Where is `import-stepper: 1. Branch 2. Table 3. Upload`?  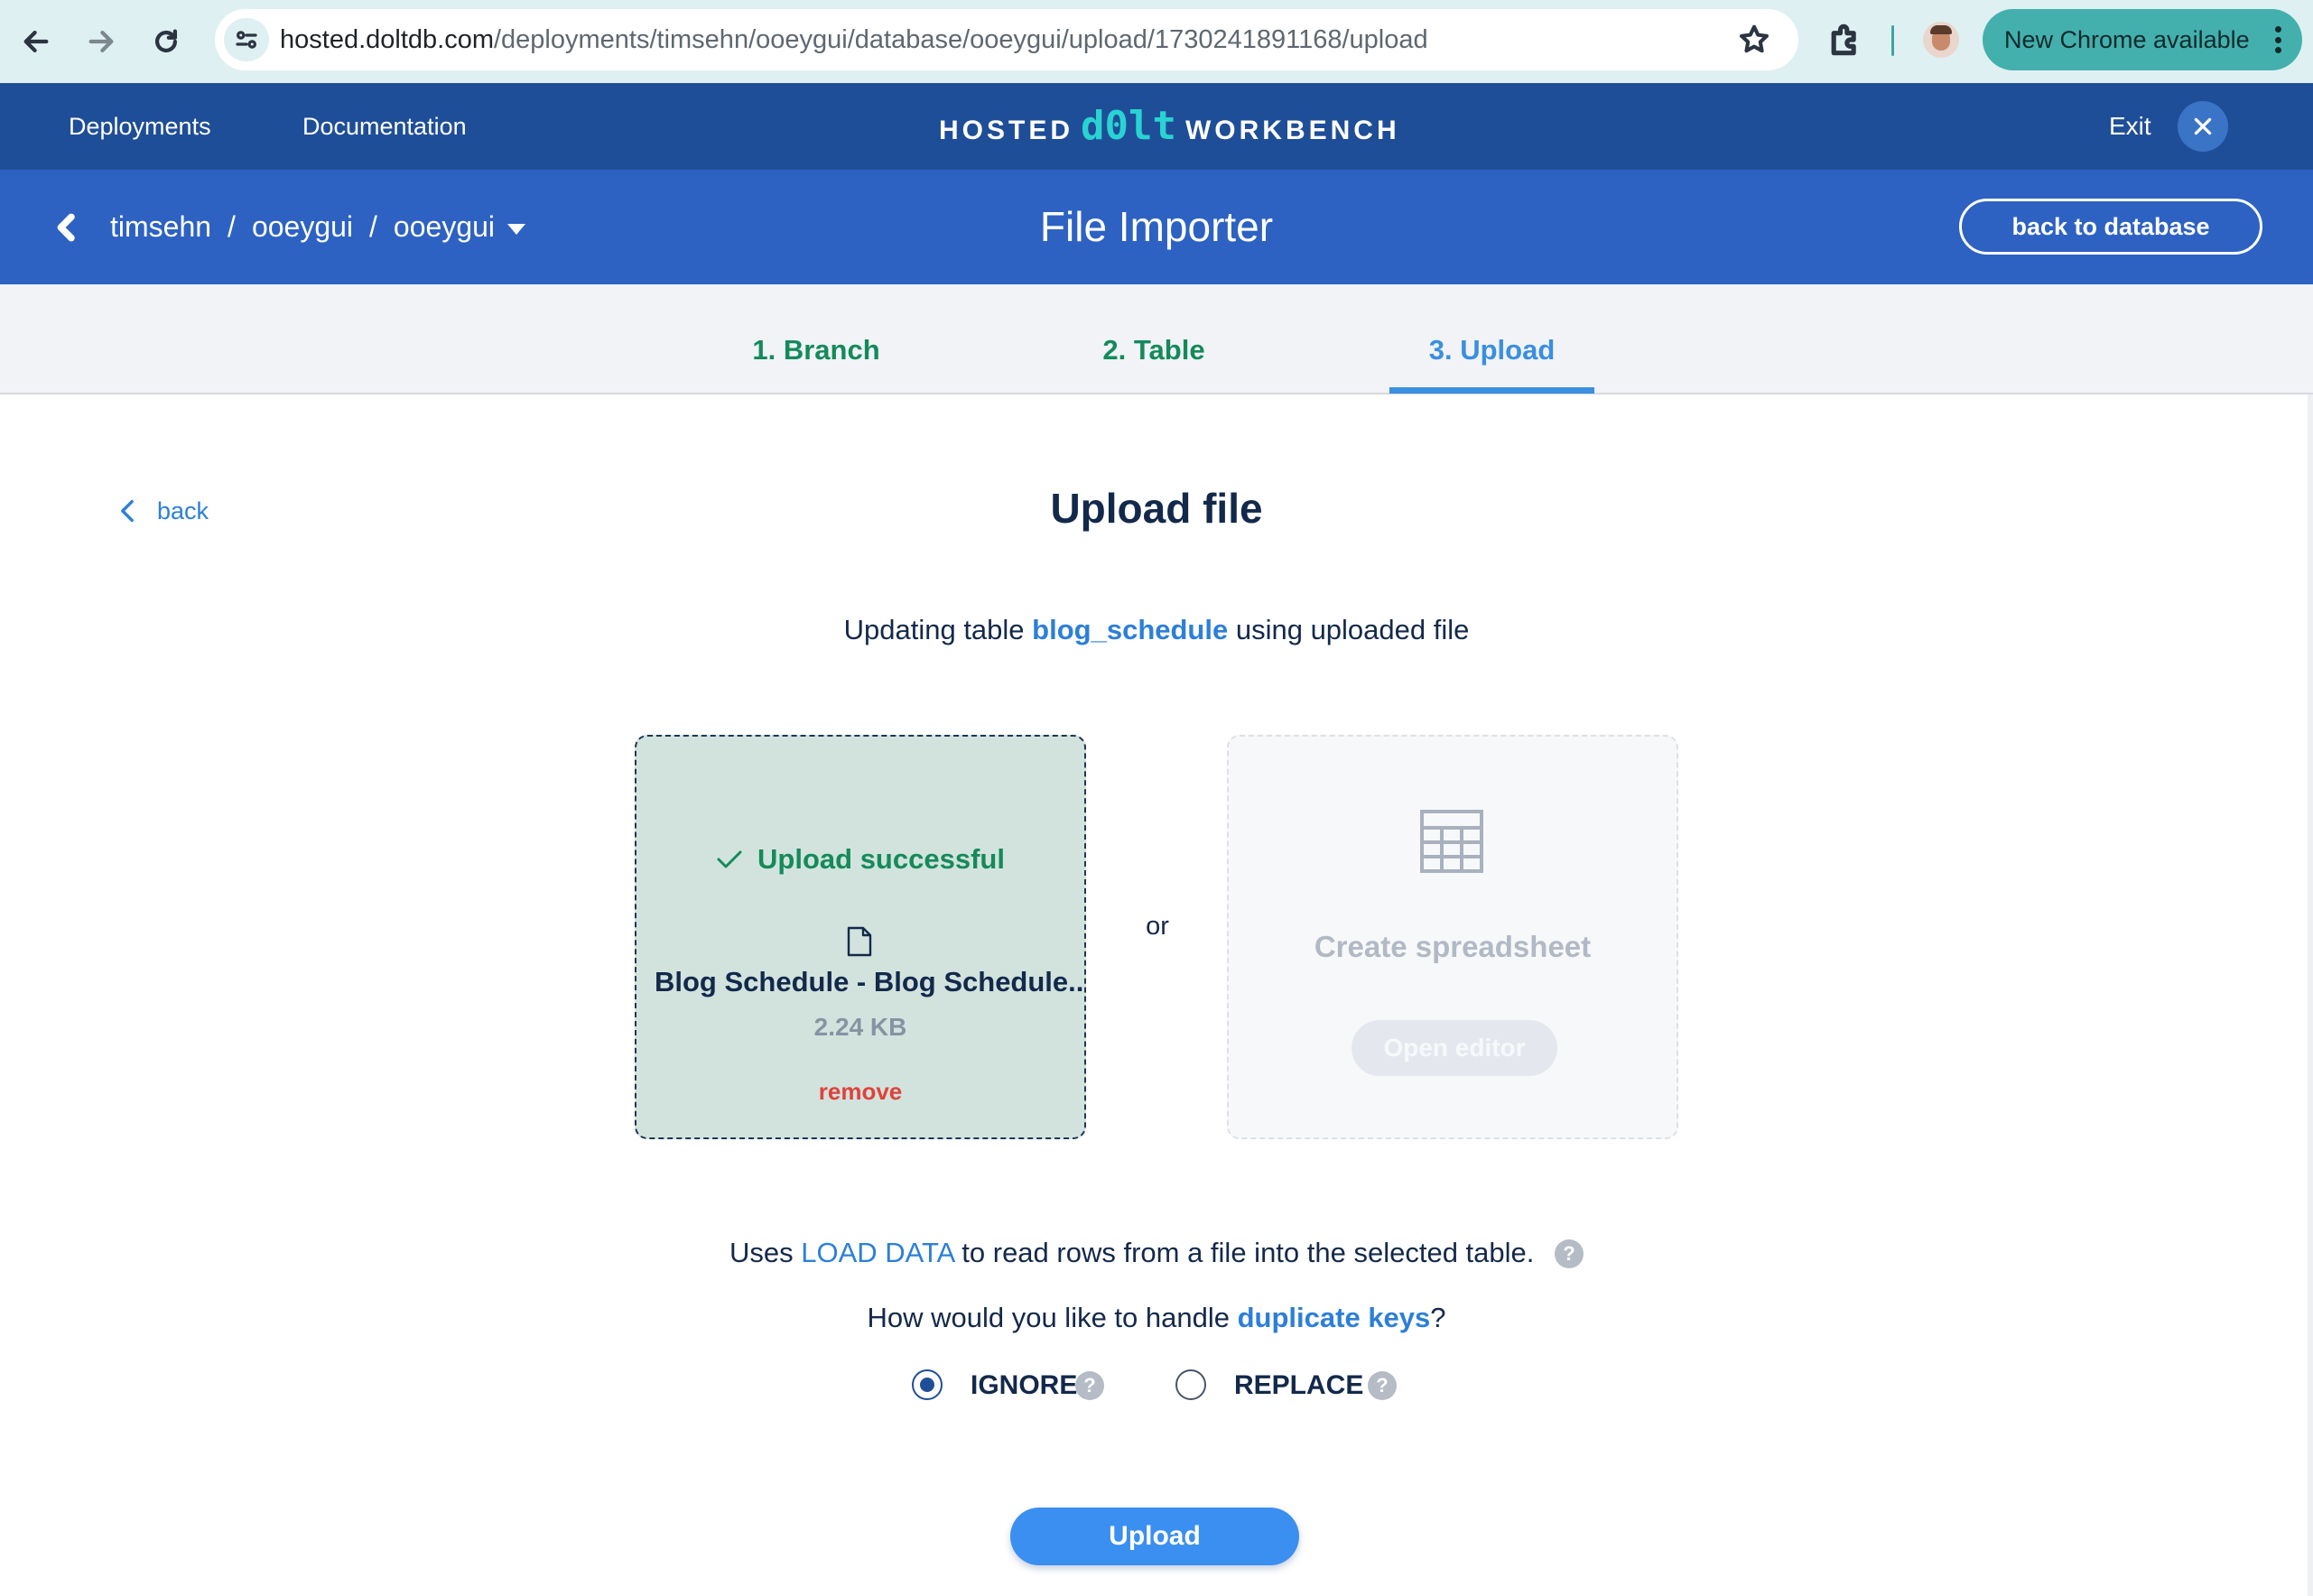
import-stepper: 1. Branch 2. Table 3. Upload is located at coordinates (1156, 339).